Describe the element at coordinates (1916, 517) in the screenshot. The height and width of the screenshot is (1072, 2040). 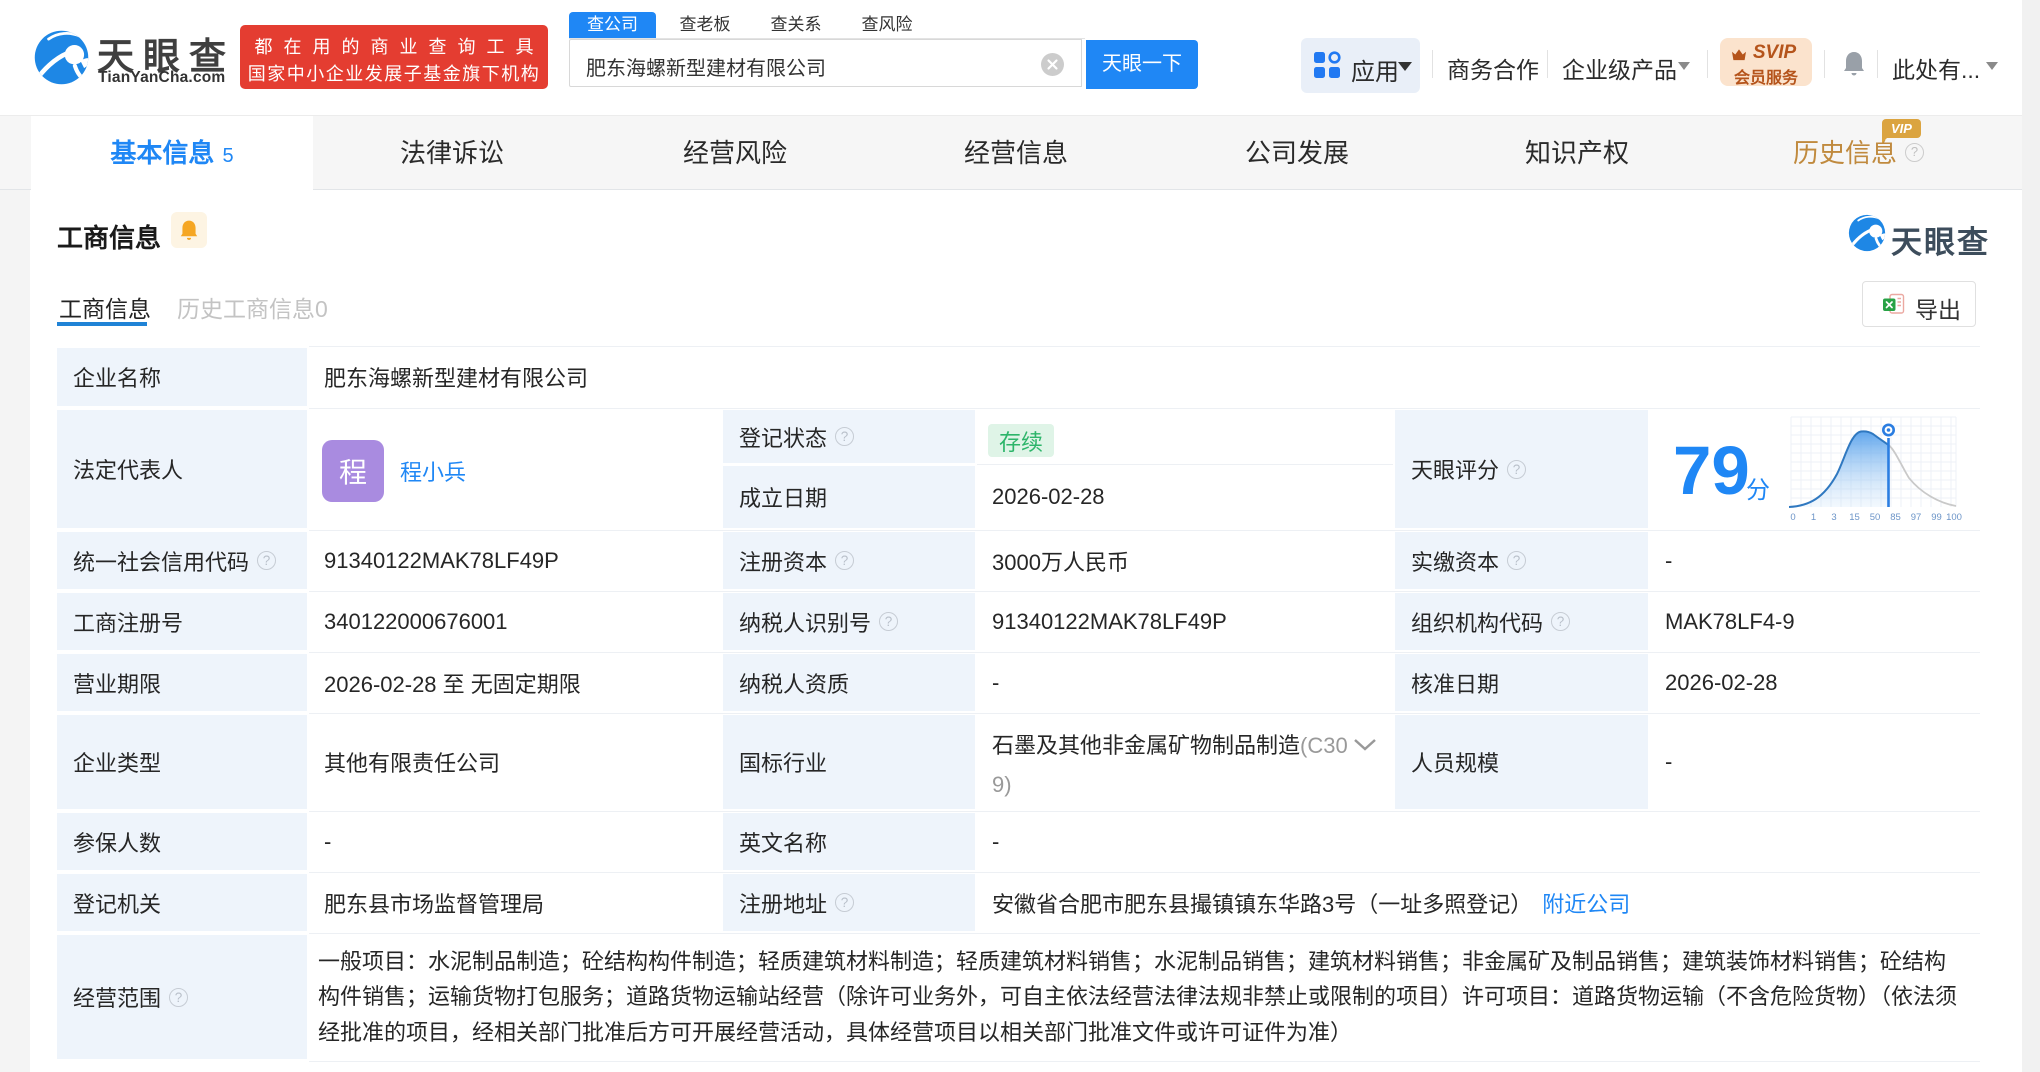
I see `svg-text: 97` at that location.